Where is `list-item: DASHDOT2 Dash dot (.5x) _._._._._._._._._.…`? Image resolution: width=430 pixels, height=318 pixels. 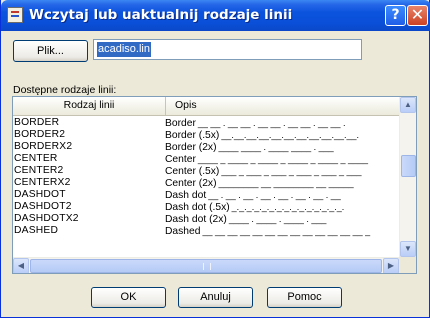
list-item: DASHDOT2 Dash dot (.5x) _._._._._._._._._.… is located at coordinates (206, 207).